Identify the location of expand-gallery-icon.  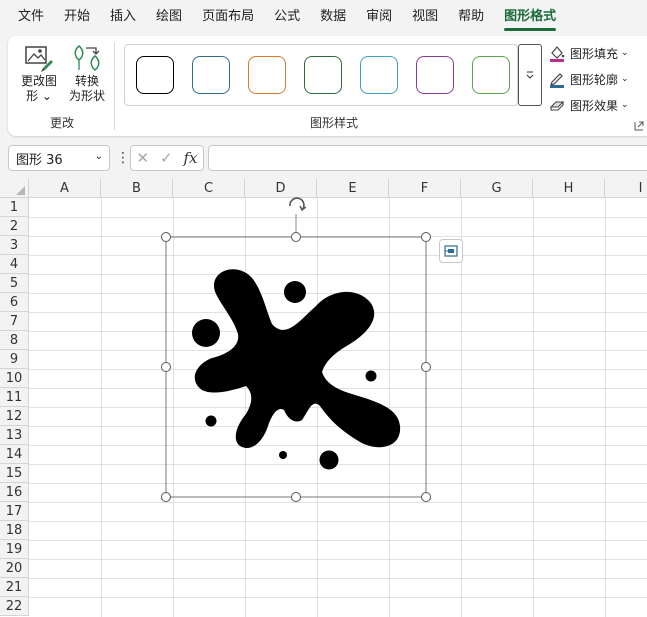
(530, 75).